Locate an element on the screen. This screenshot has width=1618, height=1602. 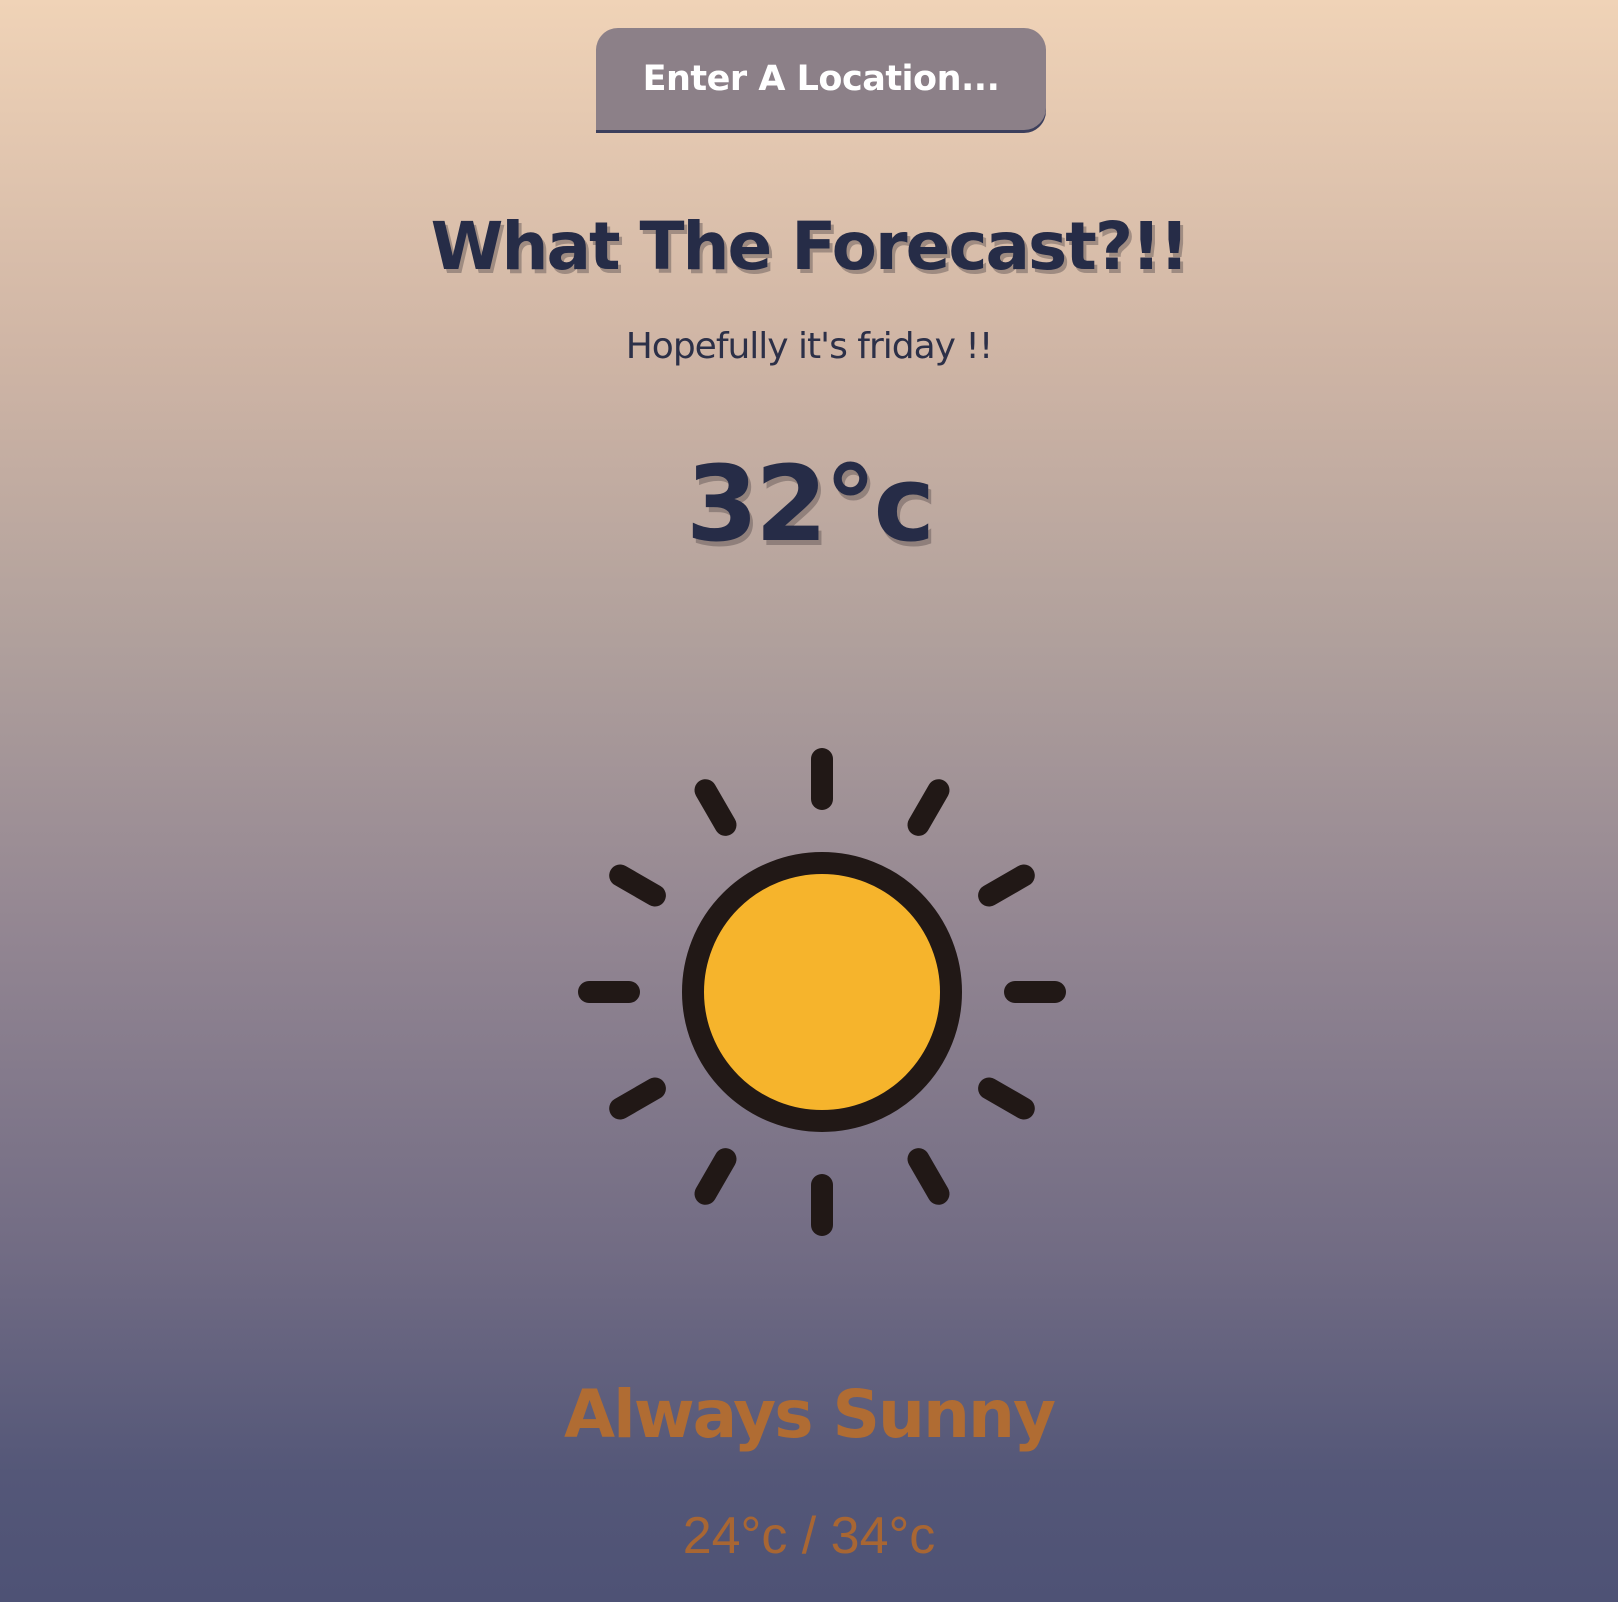
page-subtitle: Hopefully it's friday !! is located at coordinates (809, 346).